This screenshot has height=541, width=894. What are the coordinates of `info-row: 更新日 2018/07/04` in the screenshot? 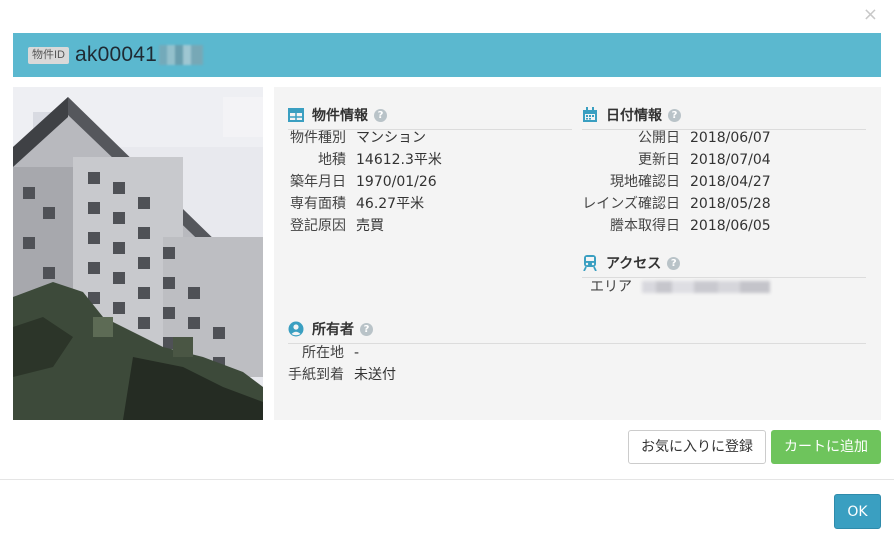 It's located at (675, 160).